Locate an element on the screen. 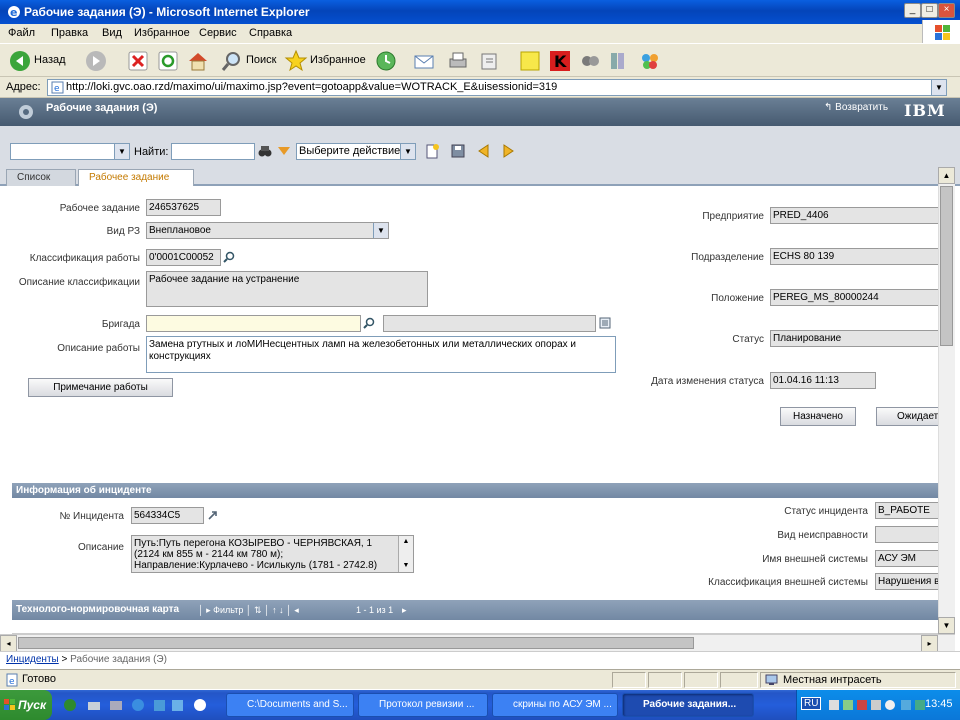 The height and width of the screenshot is (720, 960). close-button: × is located at coordinates (946, 10).